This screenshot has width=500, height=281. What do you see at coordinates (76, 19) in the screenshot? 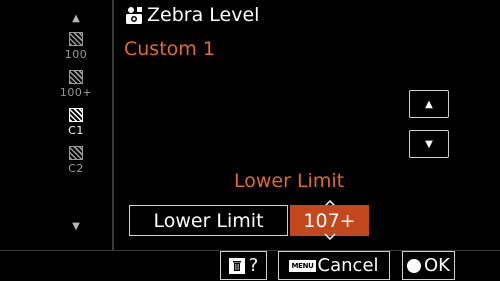
I see `rail-up-arrow-icon: ▲` at bounding box center [76, 19].